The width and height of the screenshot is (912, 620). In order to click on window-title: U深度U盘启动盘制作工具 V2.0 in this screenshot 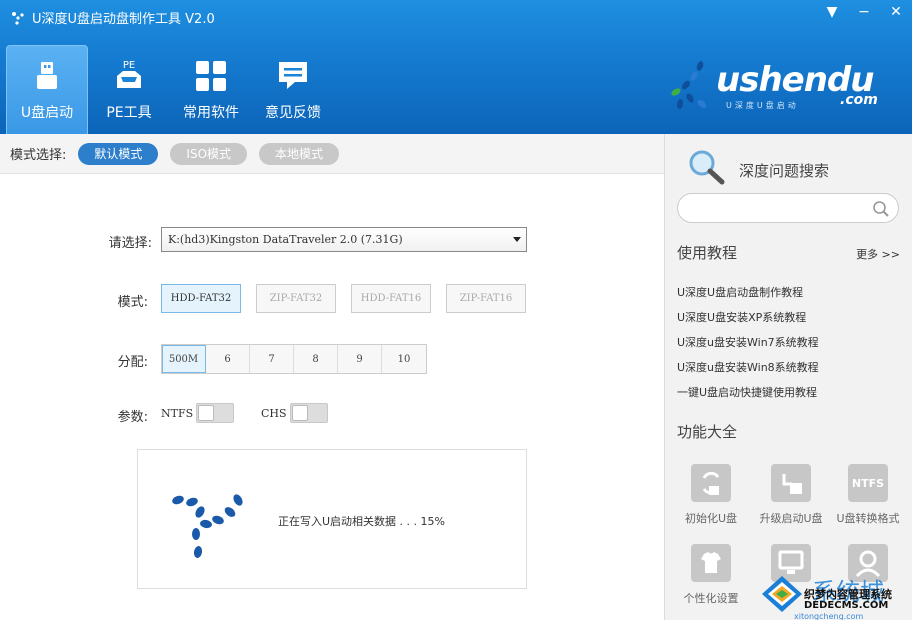, I will do `click(123, 19)`.